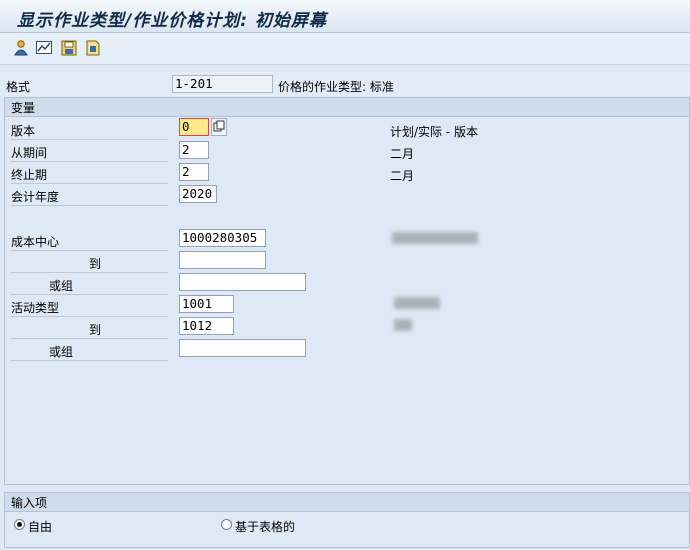 Image resolution: width=690 pixels, height=550 pixels. I want to click on copy-icon, so click(219, 127).